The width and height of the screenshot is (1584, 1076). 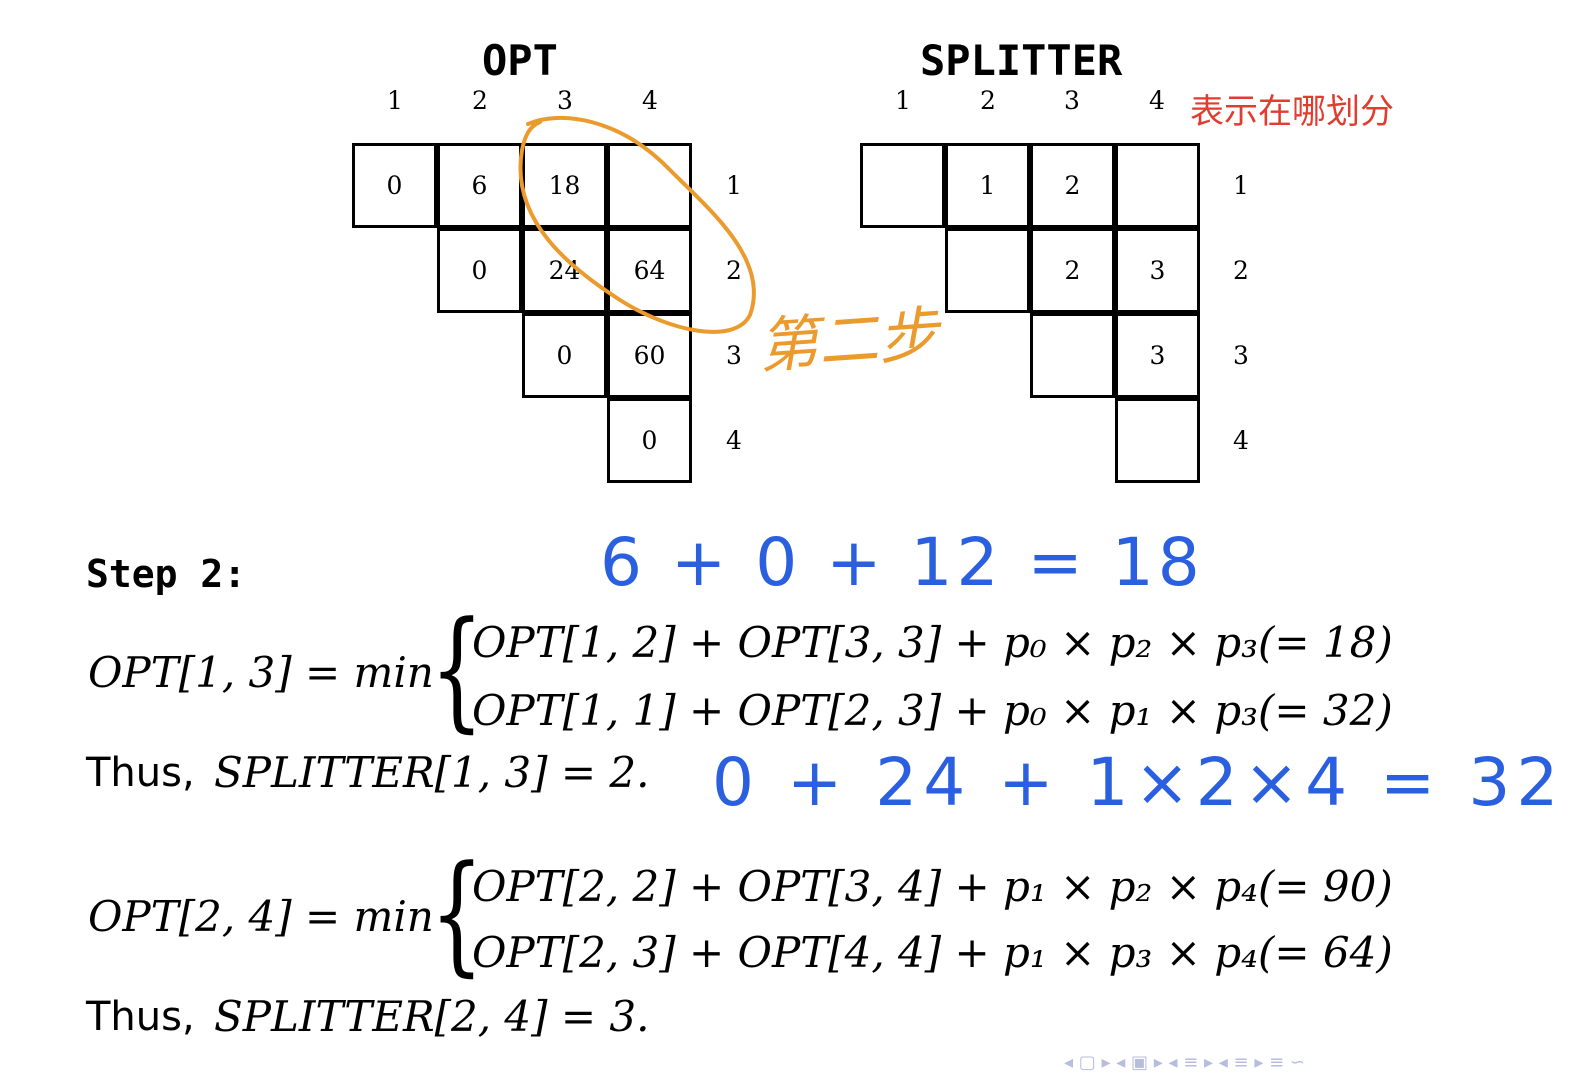 What do you see at coordinates (432, 1016) in the screenshot?
I see `thus-expression: SPLITTER[2, 4] = 3.` at bounding box center [432, 1016].